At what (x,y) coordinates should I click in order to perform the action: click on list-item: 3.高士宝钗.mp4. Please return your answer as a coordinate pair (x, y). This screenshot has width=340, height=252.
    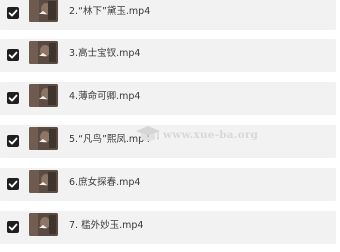
    Looking at the image, I should click on (168, 55).